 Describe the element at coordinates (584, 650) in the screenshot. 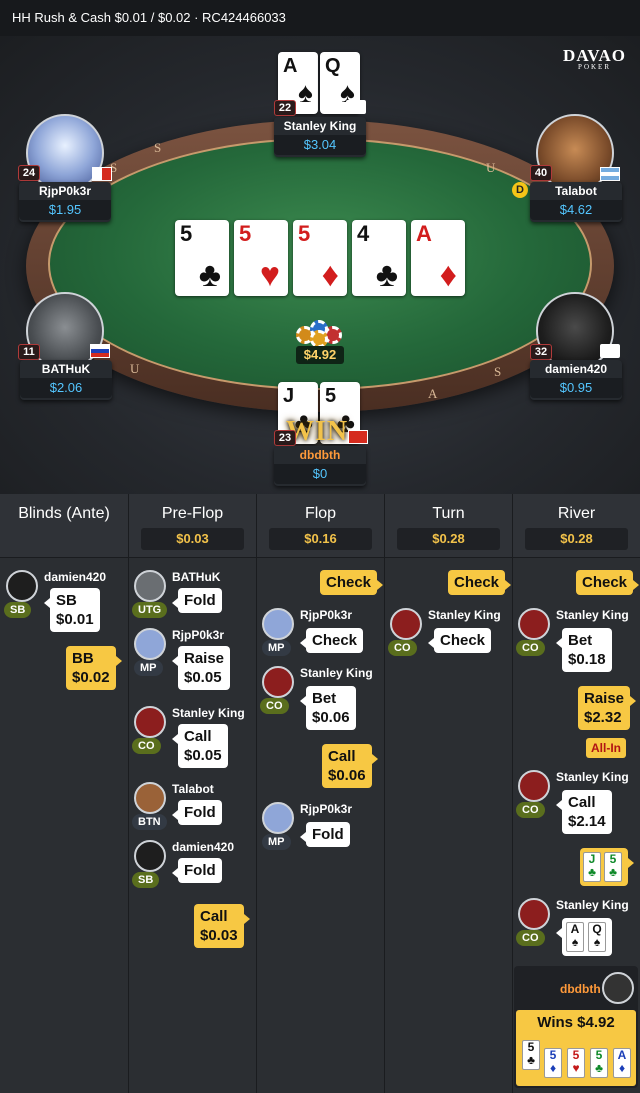

I see `action-bubble: Bet $0.18` at that location.